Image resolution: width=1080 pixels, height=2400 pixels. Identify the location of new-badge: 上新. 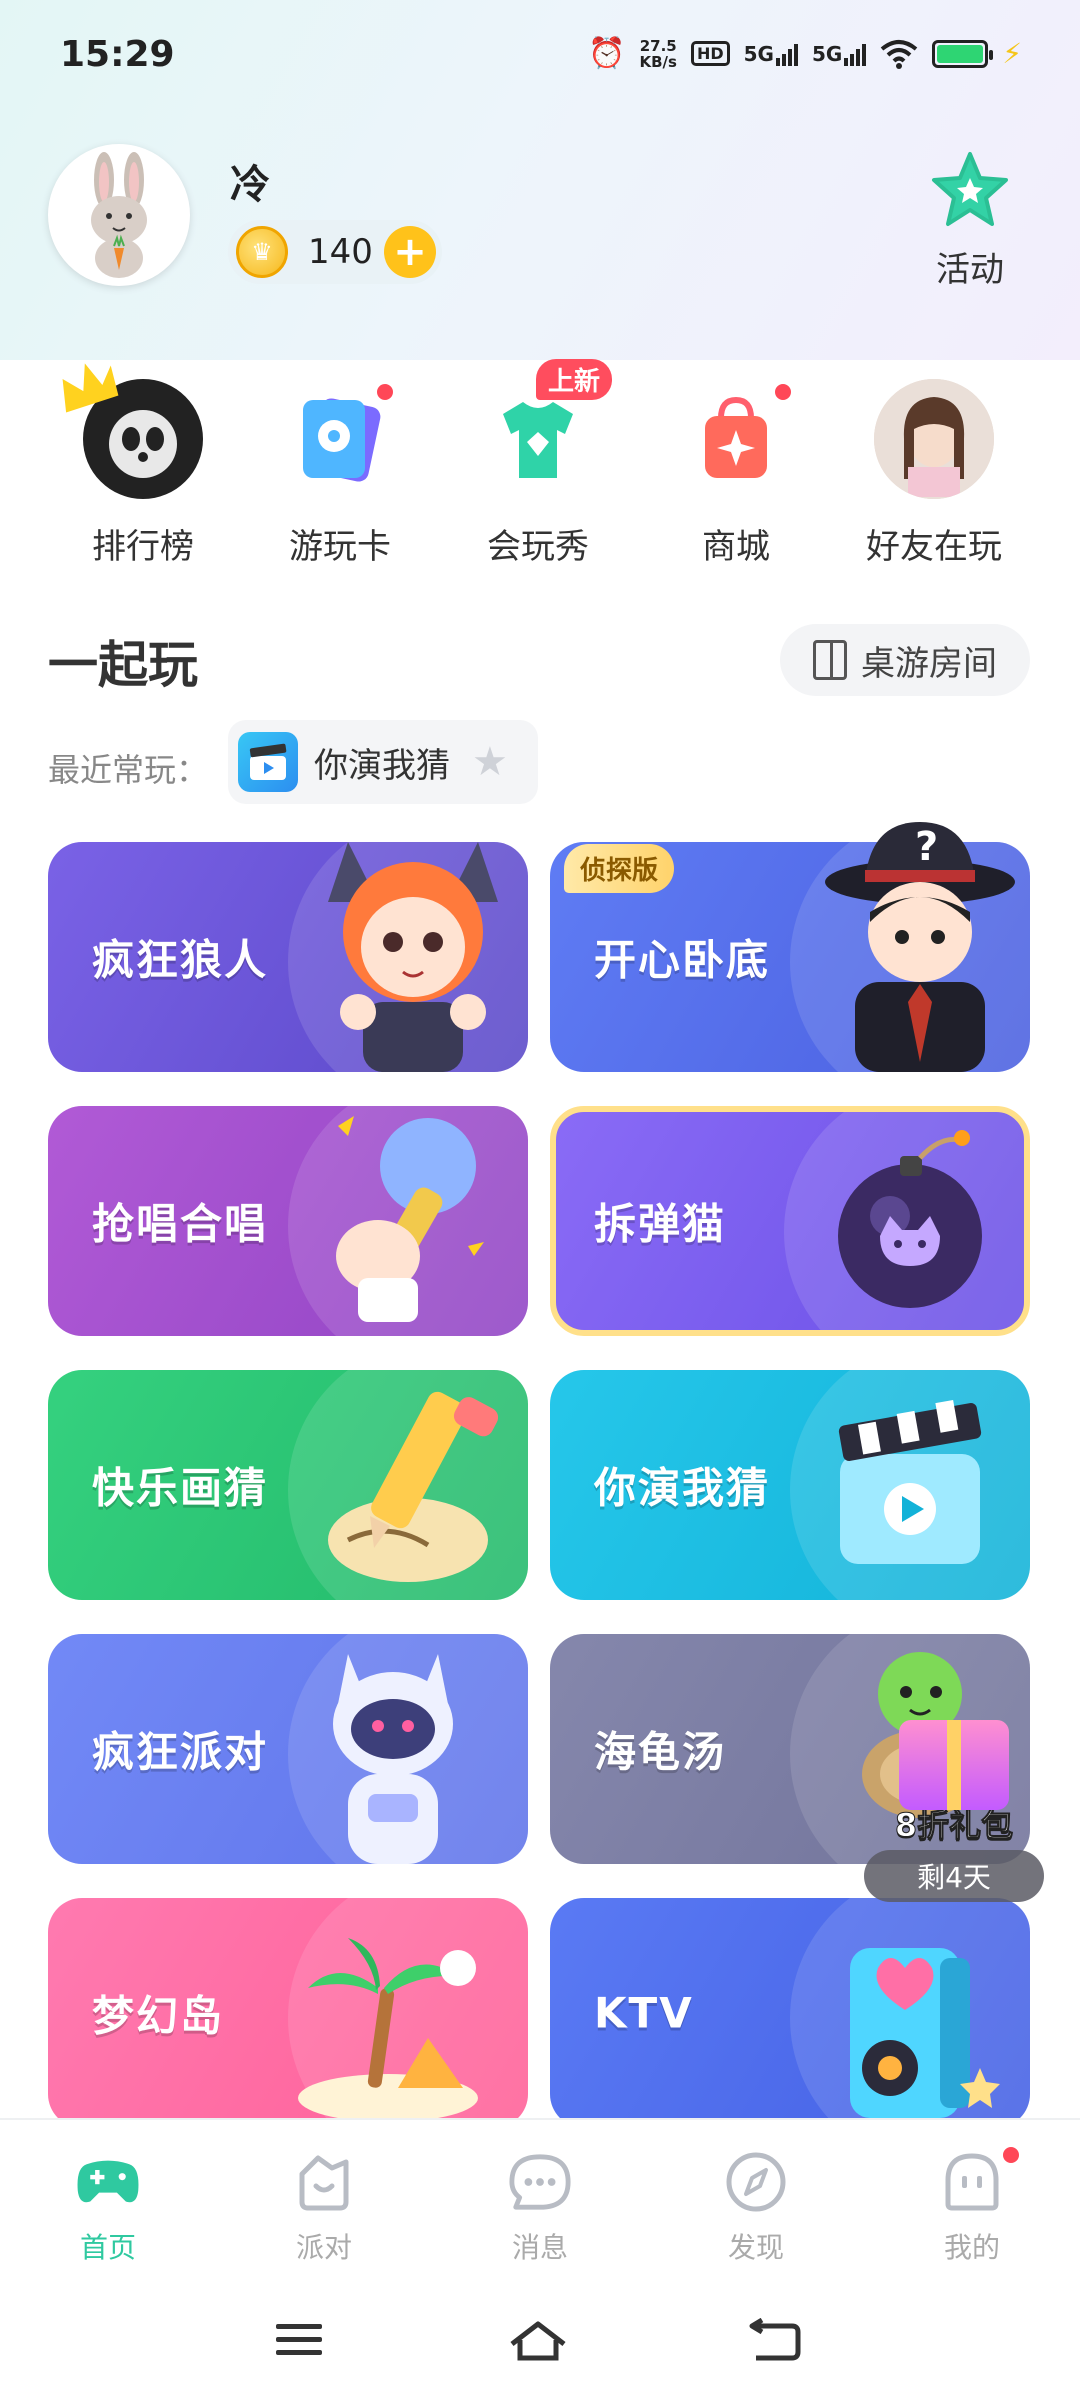
(574, 379).